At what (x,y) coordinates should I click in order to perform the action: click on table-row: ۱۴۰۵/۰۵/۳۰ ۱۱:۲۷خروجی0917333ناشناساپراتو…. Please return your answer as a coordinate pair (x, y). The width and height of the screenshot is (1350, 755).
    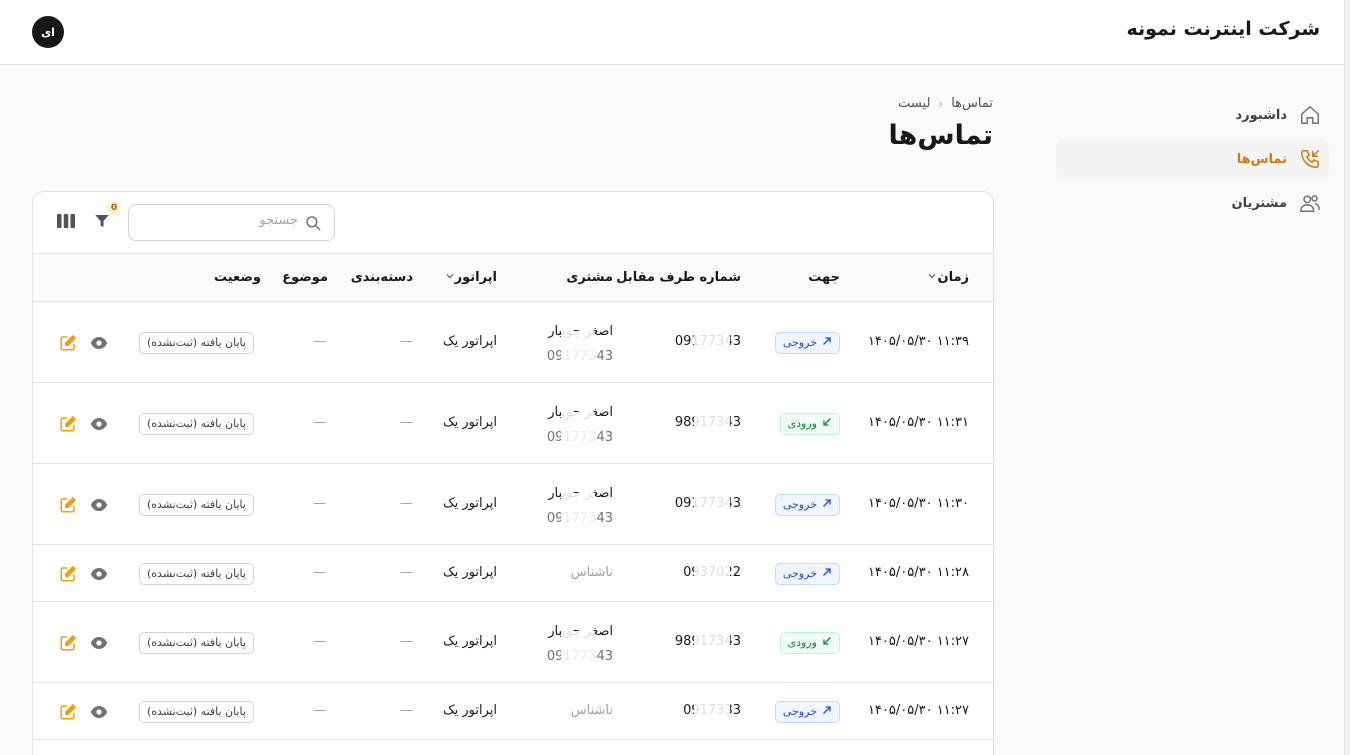
    Looking at the image, I should click on (513, 711).